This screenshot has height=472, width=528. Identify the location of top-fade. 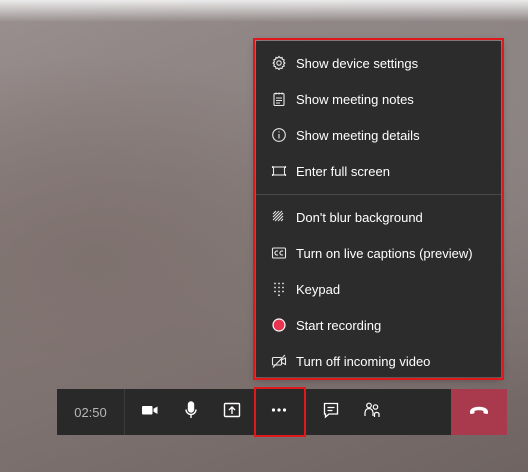
(264, 11).